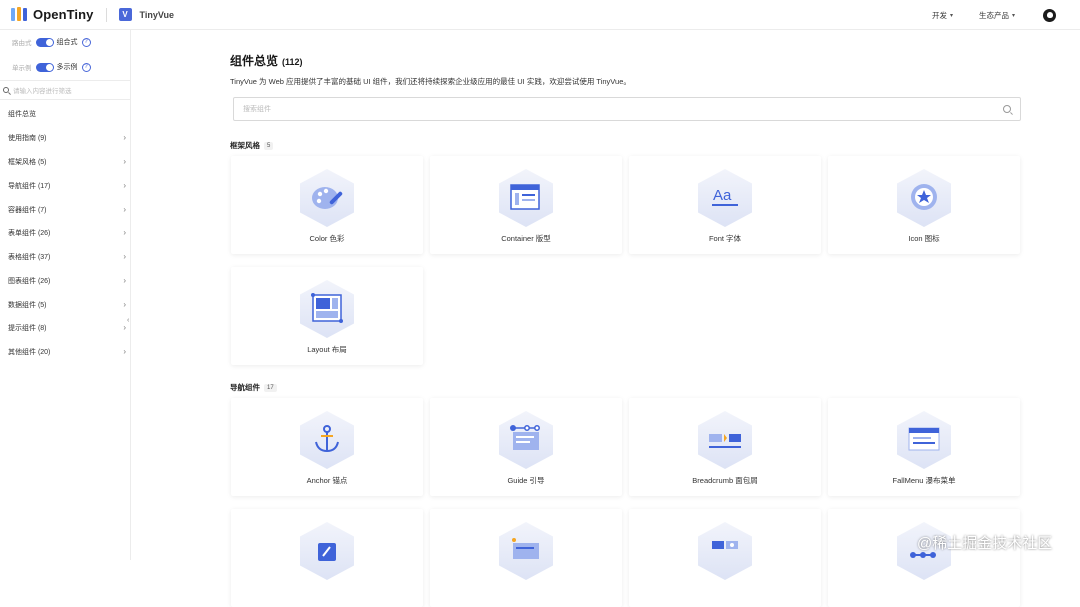 The width and height of the screenshot is (1080, 607). I want to click on sidebar-item-data: 数据组件 (5) ›, so click(65, 305).